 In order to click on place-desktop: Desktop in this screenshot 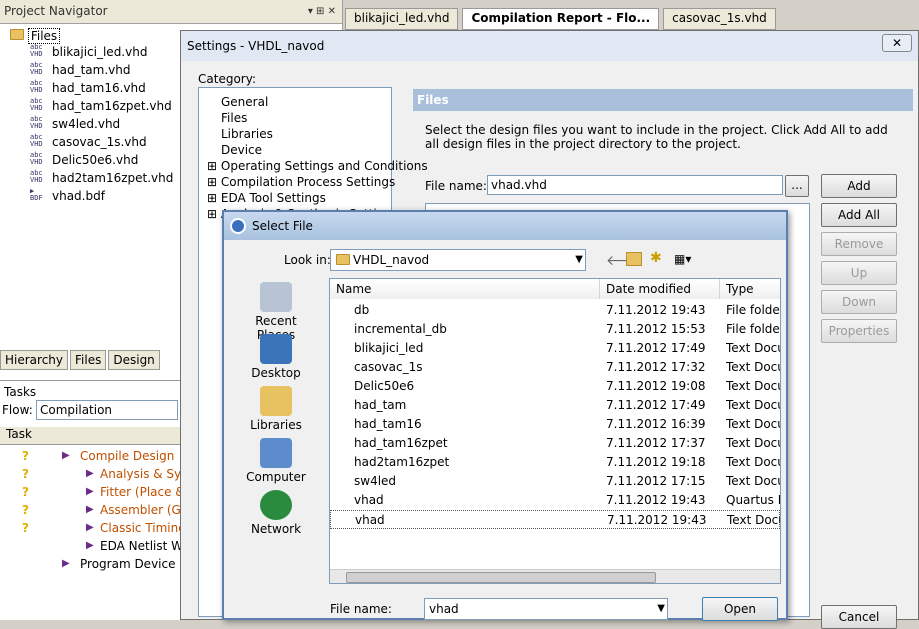, I will do `click(276, 357)`.